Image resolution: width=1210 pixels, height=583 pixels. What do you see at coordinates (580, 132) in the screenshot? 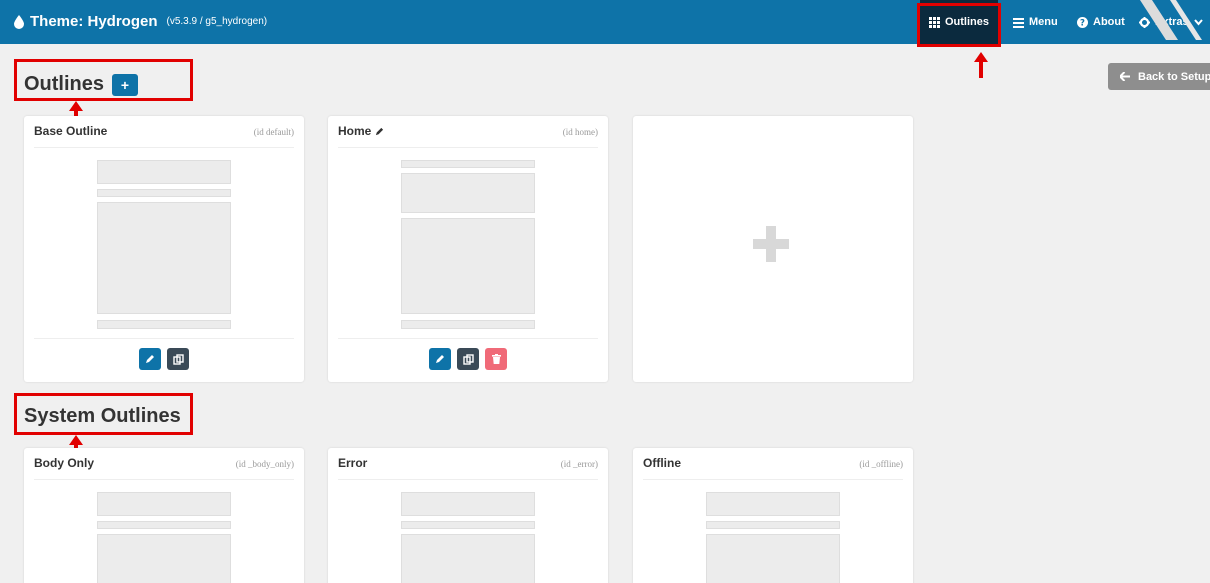
I see `card-id: (id home)` at bounding box center [580, 132].